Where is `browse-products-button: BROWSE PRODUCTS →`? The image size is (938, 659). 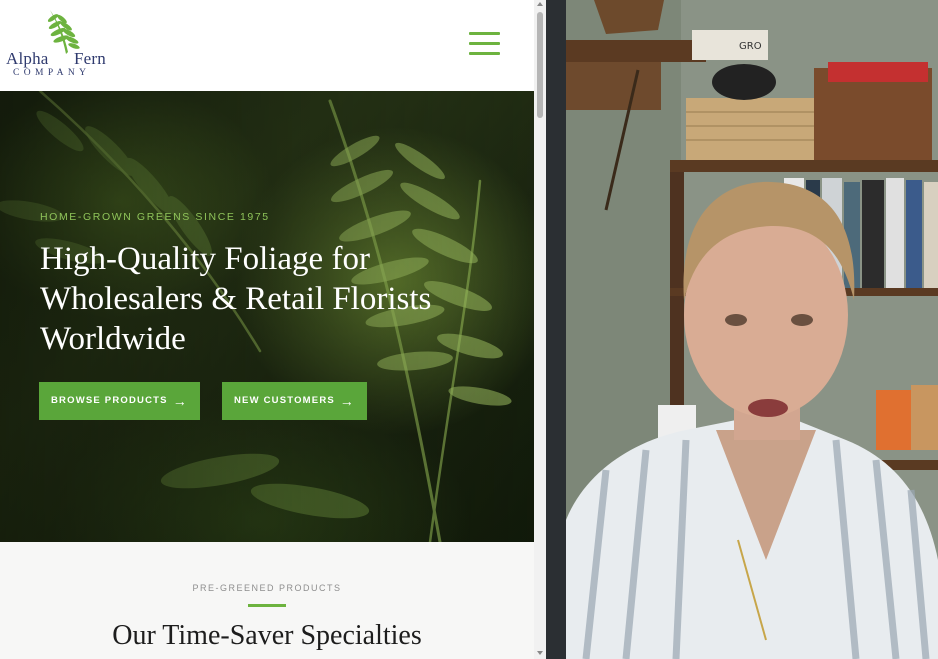
browse-products-button: BROWSE PRODUCTS → is located at coordinates (119, 401).